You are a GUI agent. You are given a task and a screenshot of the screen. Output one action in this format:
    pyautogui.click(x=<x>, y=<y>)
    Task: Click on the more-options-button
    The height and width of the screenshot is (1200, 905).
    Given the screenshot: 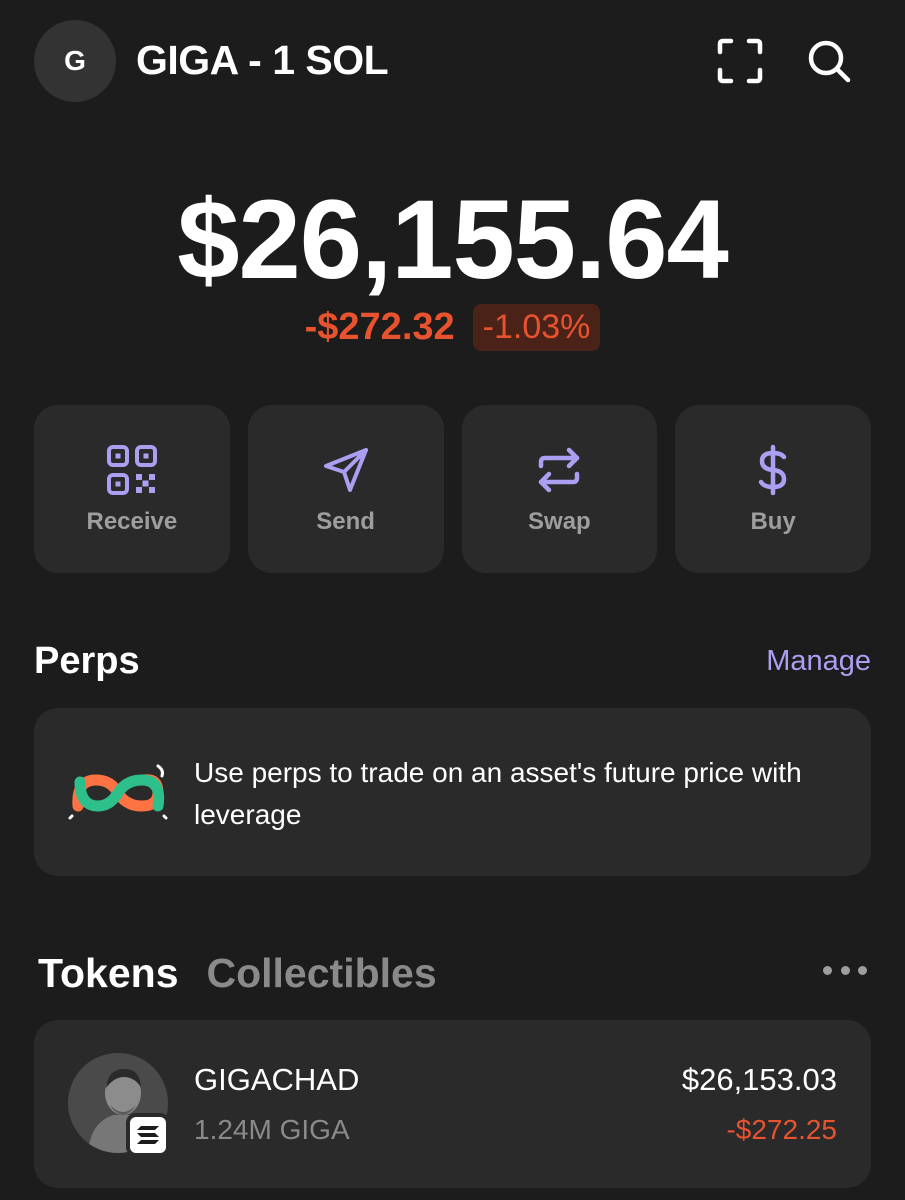 What is the action you would take?
    pyautogui.click(x=845, y=970)
    